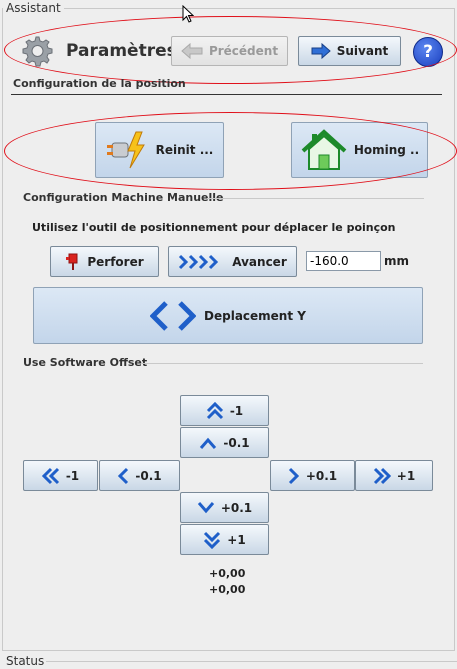 Image resolution: width=457 pixels, height=669 pixels. Describe the element at coordinates (123, 476) in the screenshot. I see `chevron-left-icon` at that location.